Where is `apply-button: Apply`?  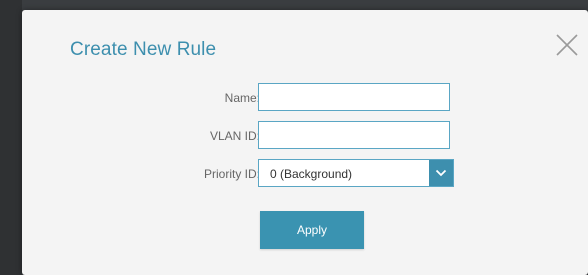
apply-button: Apply is located at coordinates (312, 230).